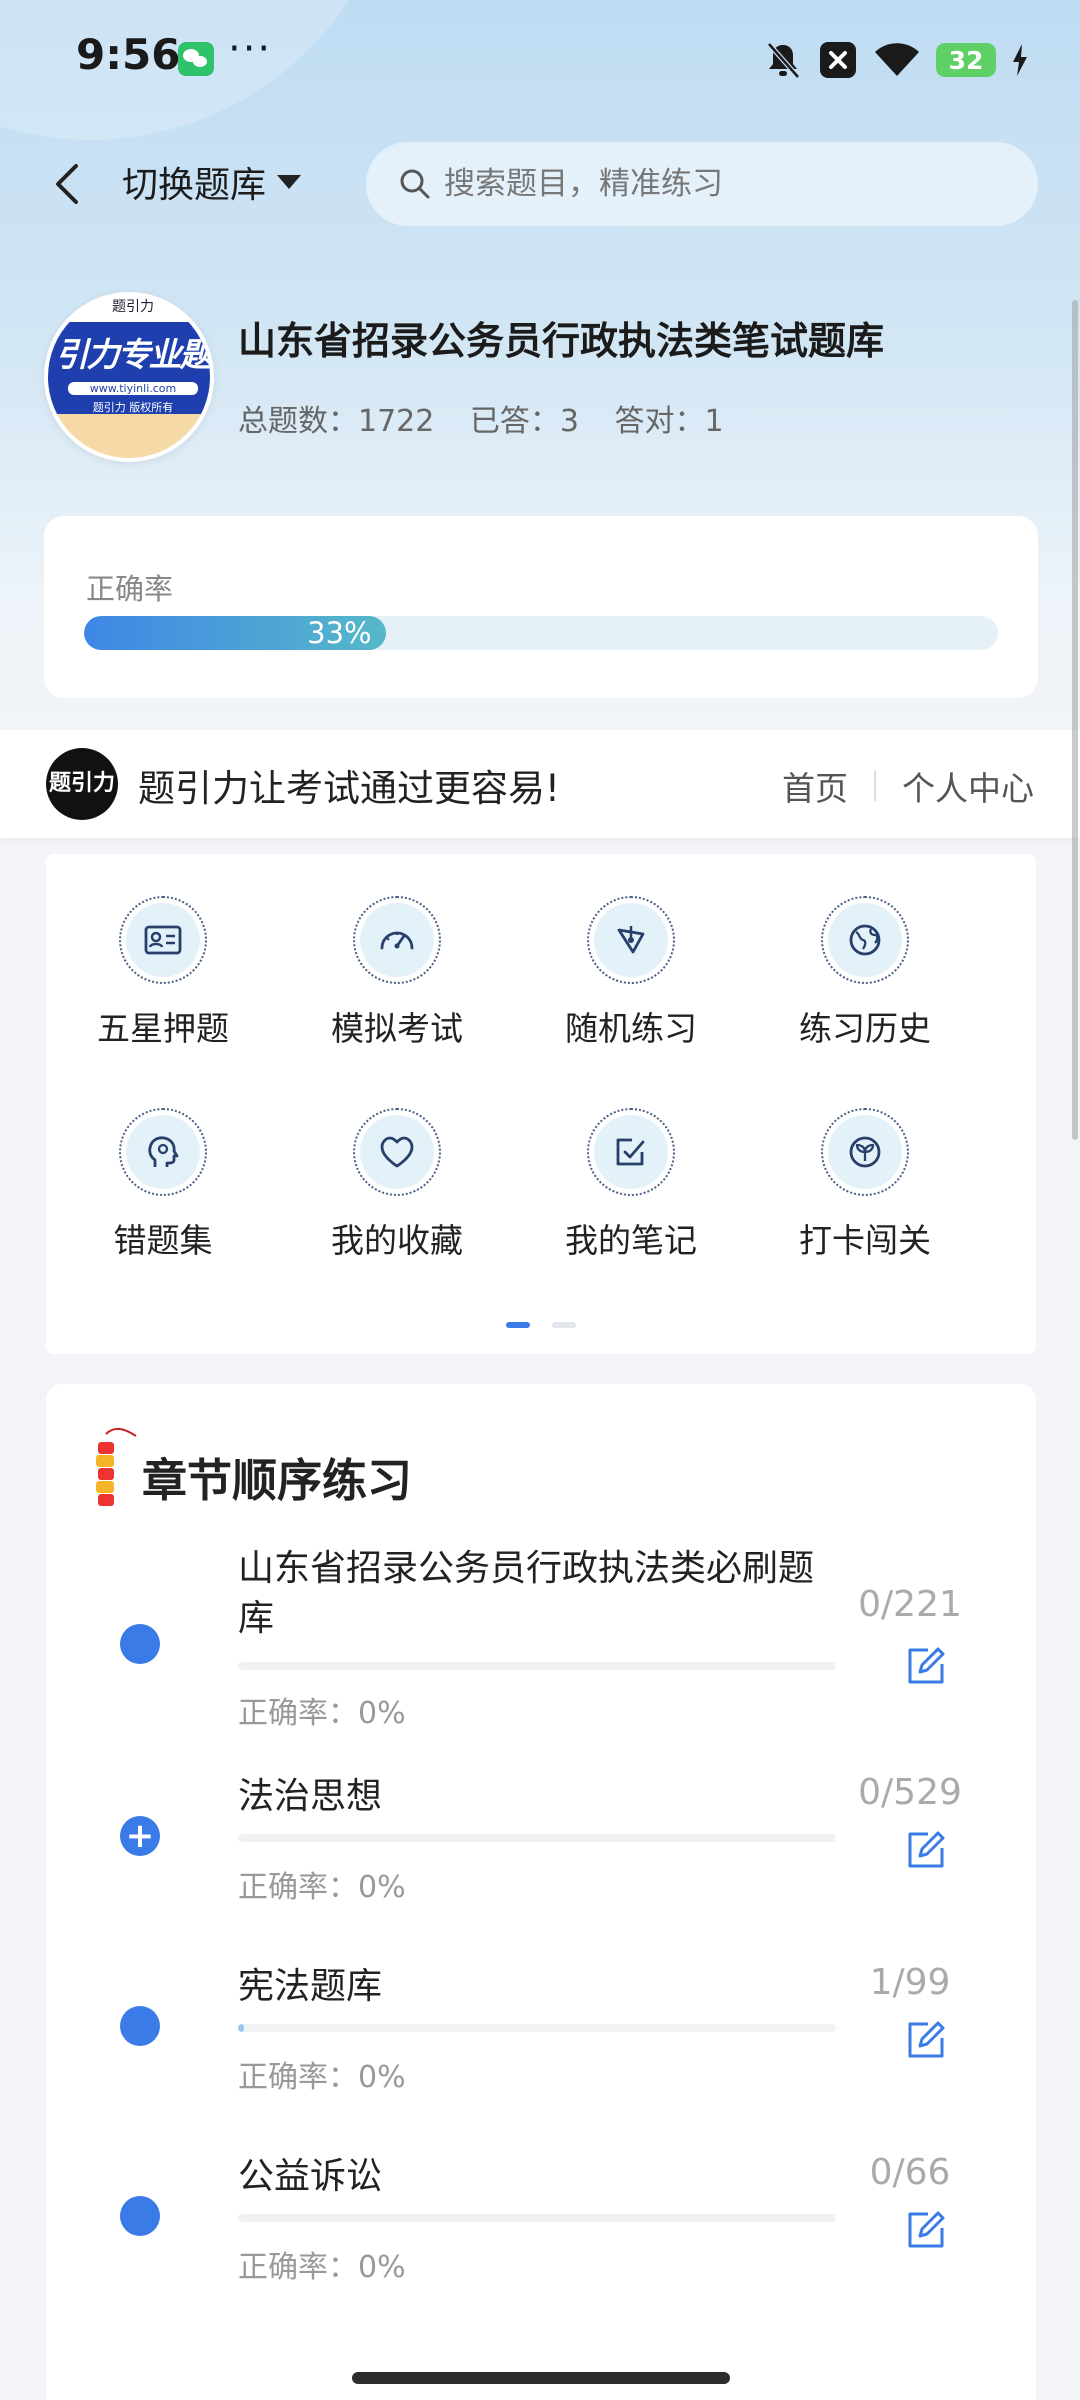  Describe the element at coordinates (289, 182) in the screenshot. I see `caret-down-icon` at that location.